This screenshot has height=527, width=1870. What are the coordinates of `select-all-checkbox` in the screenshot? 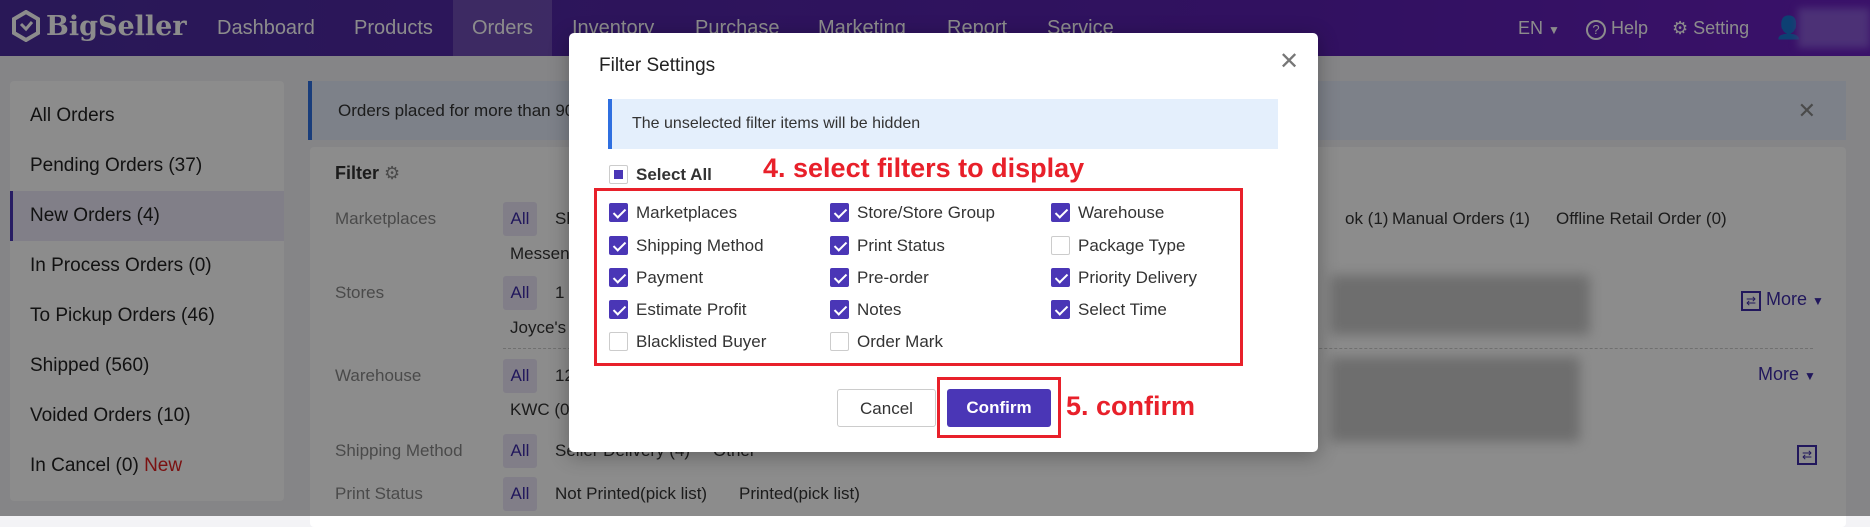 It's located at (618, 174).